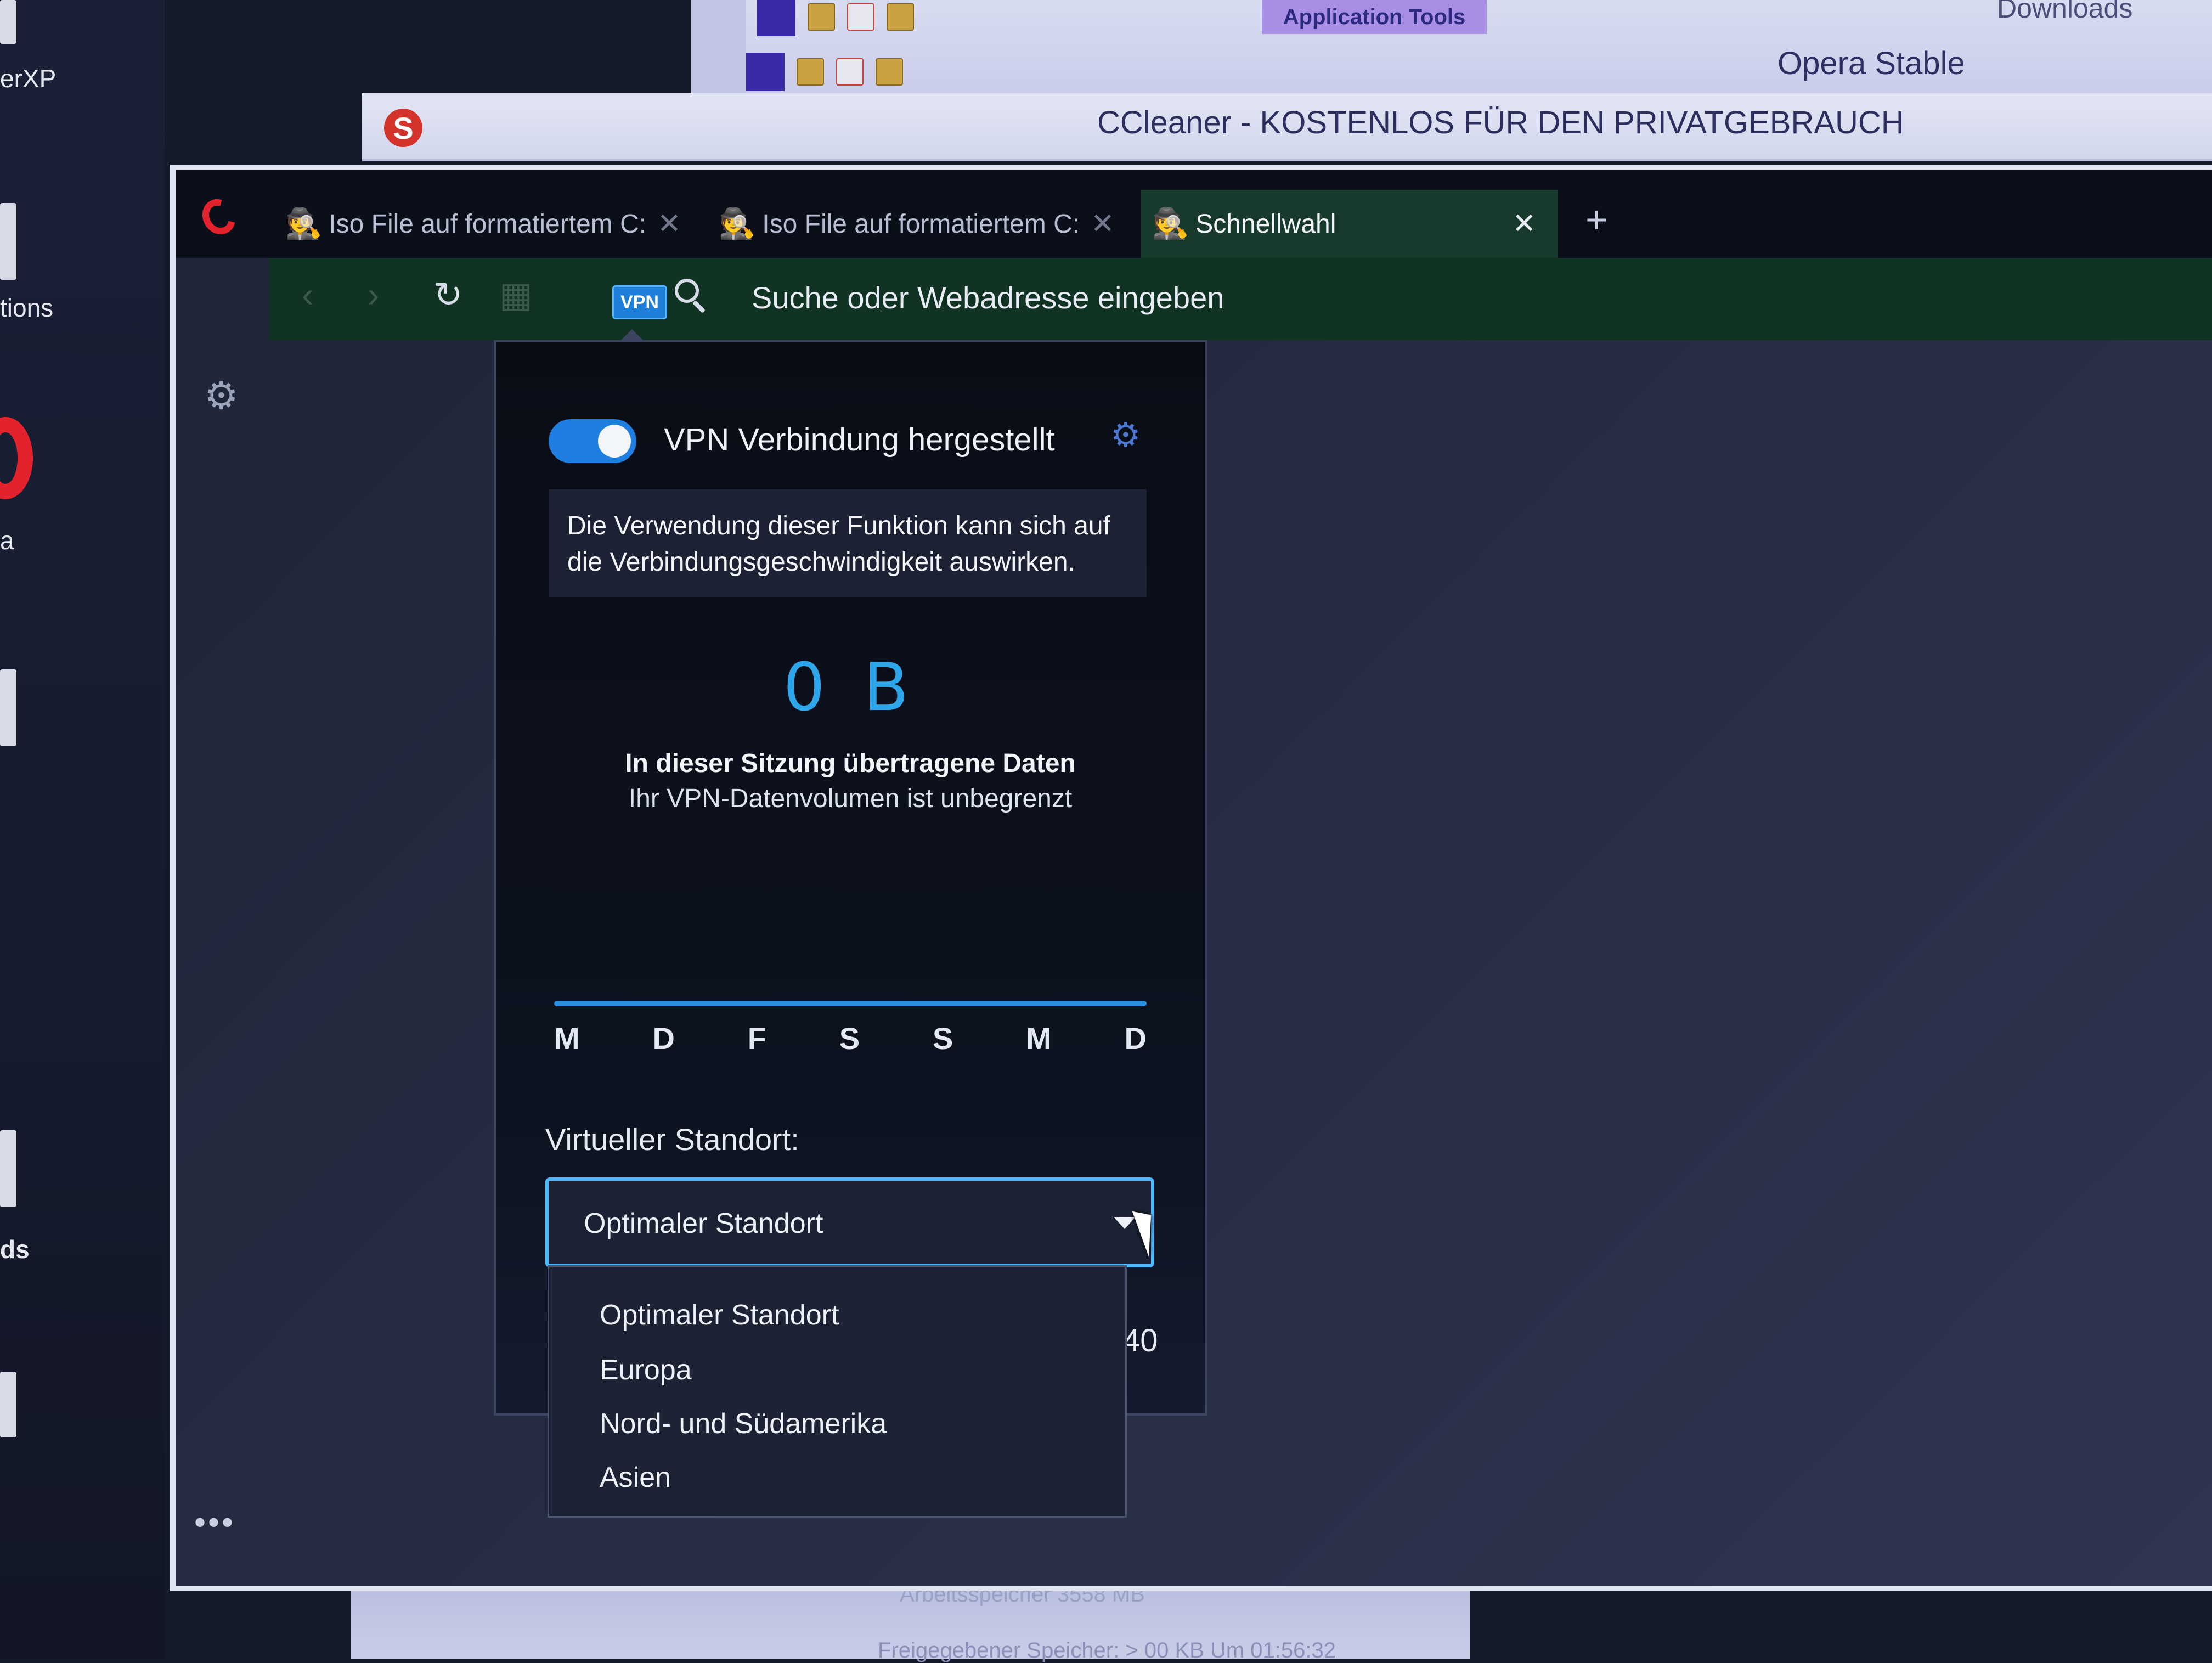 The image size is (2212, 1663). What do you see at coordinates (850, 1004) in the screenshot?
I see `usage-graph-baseline` at bounding box center [850, 1004].